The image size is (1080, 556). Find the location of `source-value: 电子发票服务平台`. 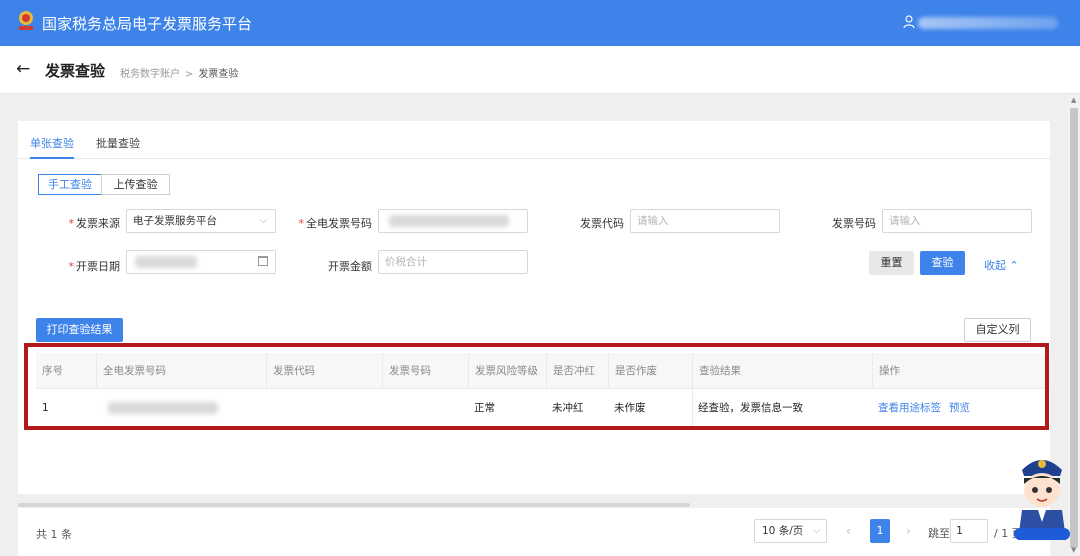

source-value: 电子发票服务平台 is located at coordinates (175, 221).